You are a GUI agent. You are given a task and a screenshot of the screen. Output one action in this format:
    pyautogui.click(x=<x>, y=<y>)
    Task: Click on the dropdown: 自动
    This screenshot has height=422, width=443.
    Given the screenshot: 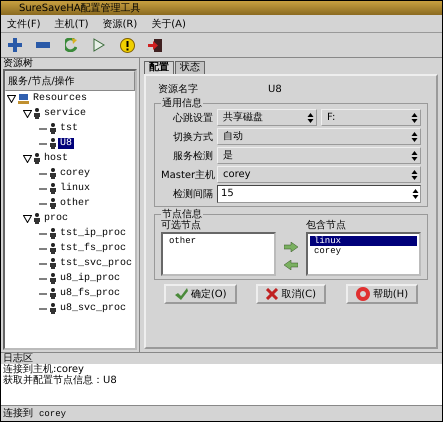 What is the action you would take?
    pyautogui.click(x=319, y=136)
    